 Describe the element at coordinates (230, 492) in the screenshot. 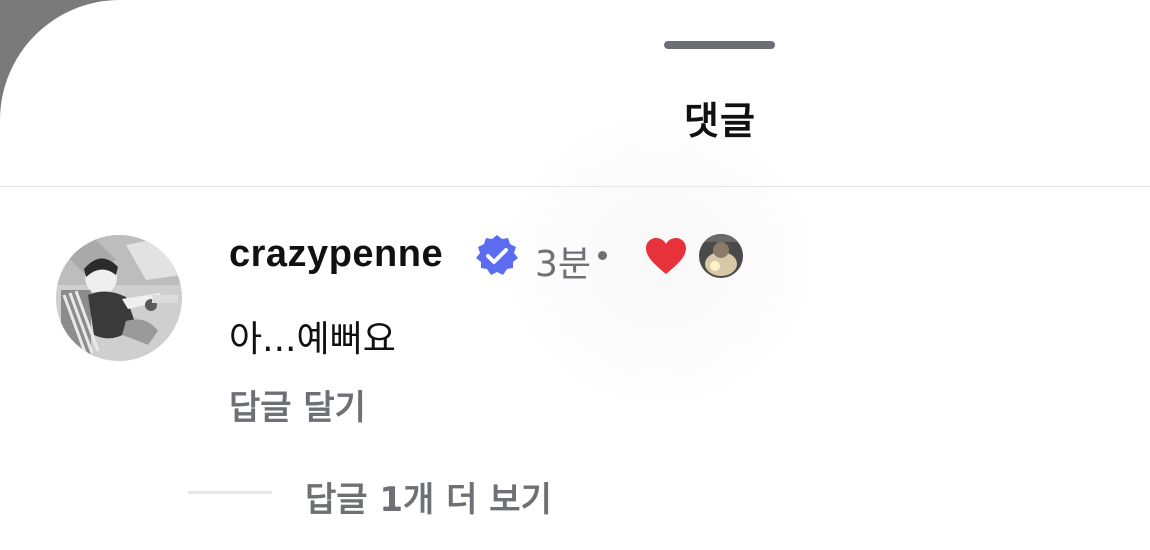

I see `replies-thread-line` at that location.